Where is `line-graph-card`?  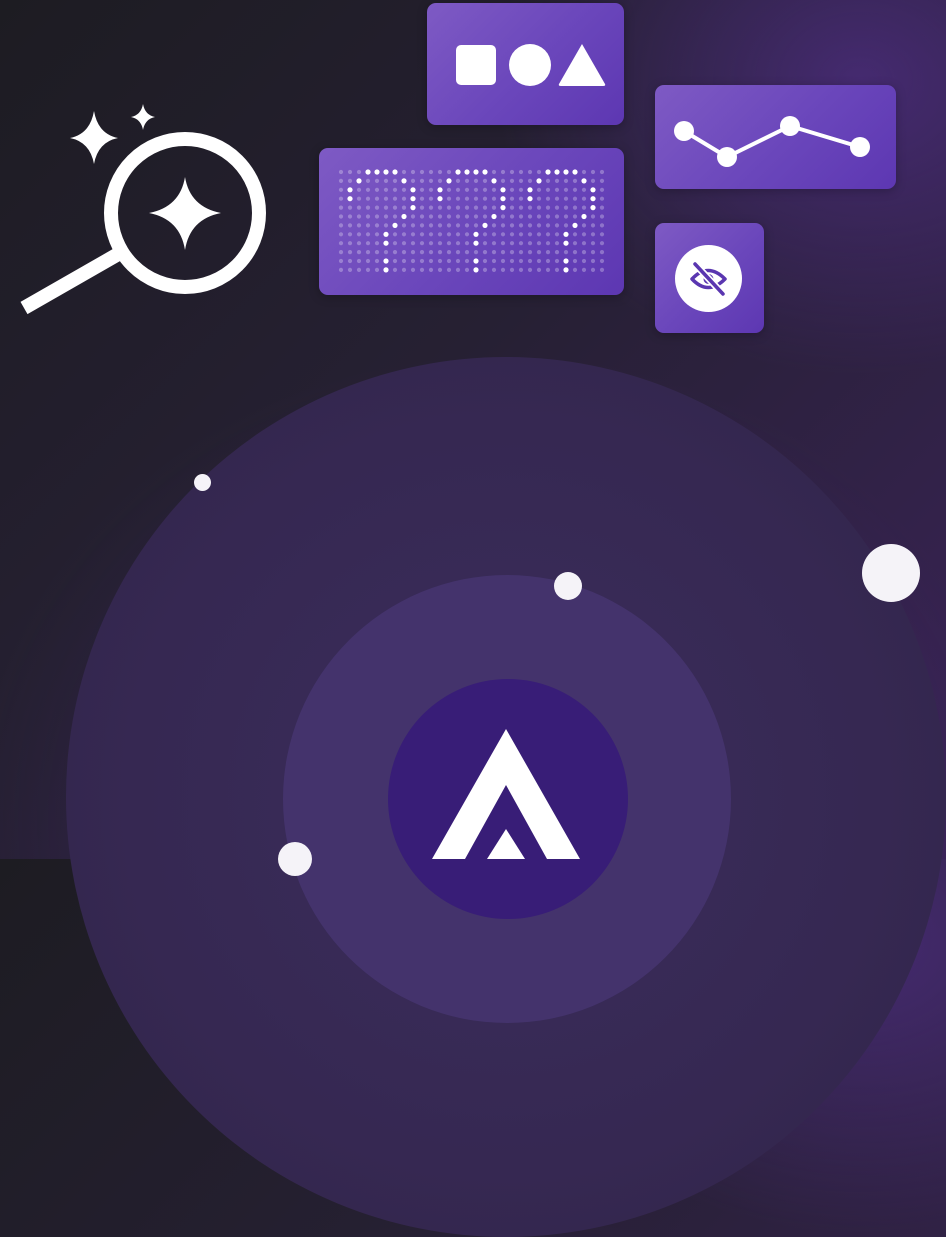
line-graph-card is located at coordinates (775, 137).